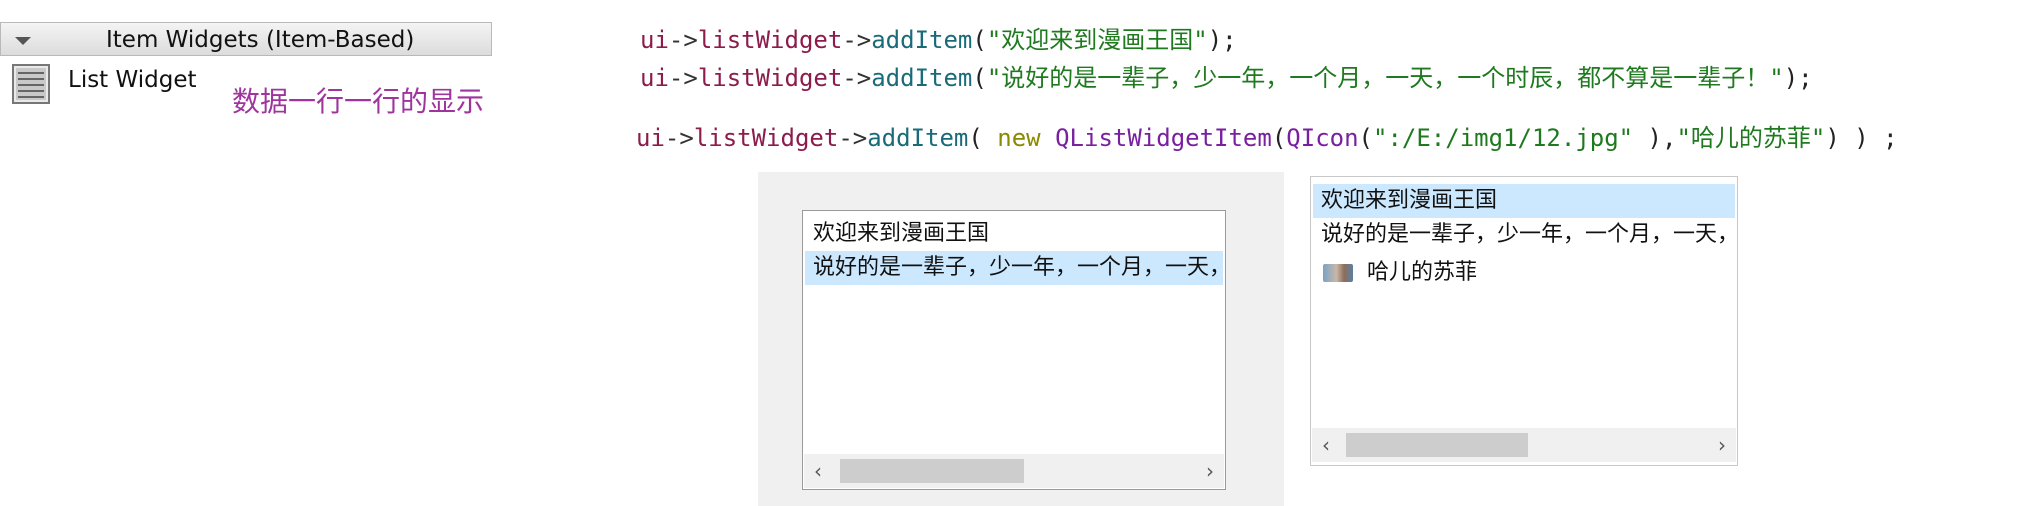 Image resolution: width=2024 pixels, height=506 pixels. Describe the element at coordinates (1097, 40) in the screenshot. I see `code-string: "欢迎来到漫画王国"` at that location.